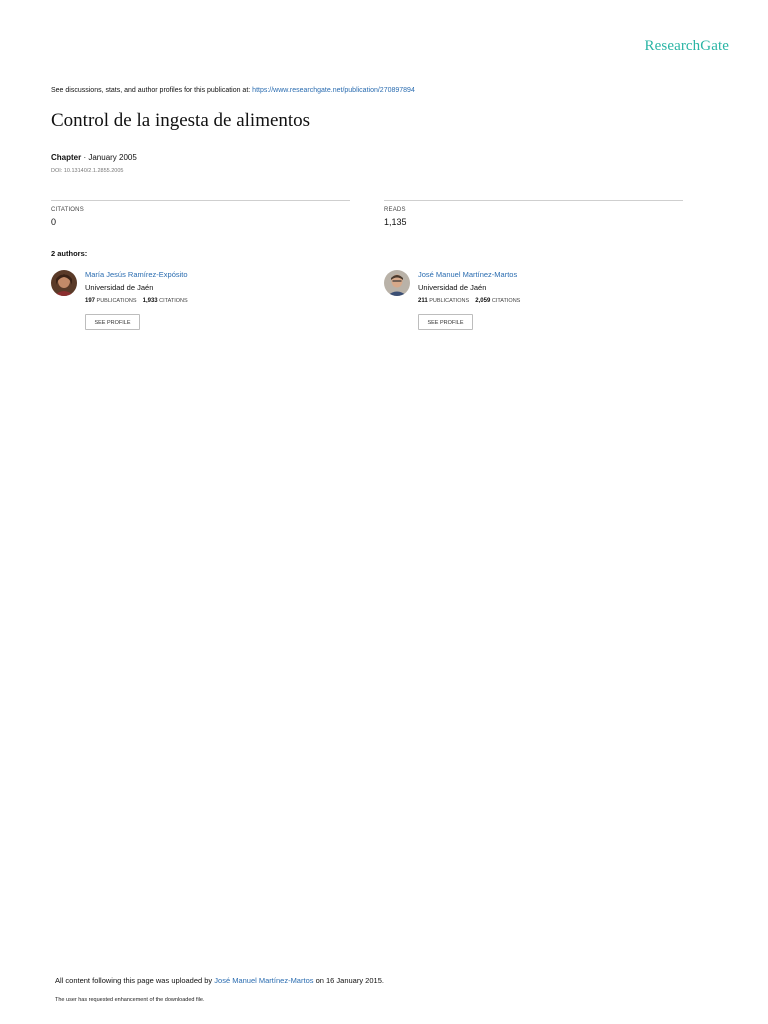  I want to click on author-stats: 197 PUBLICATIONS 1,933 CITATIONS, so click(136, 301).